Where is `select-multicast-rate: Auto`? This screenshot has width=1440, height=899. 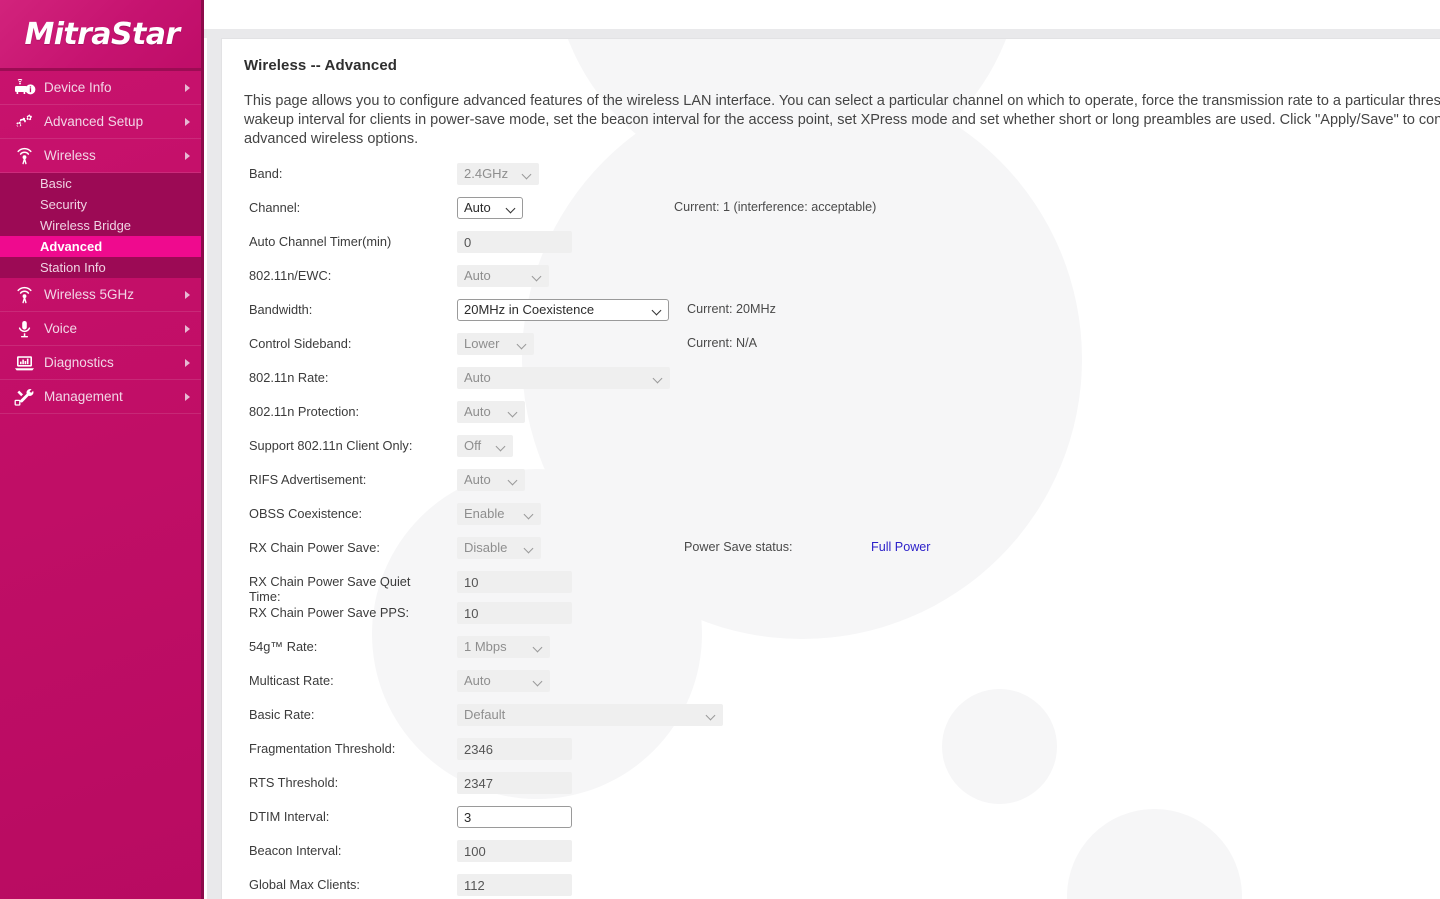 select-multicast-rate: Auto is located at coordinates (503, 681).